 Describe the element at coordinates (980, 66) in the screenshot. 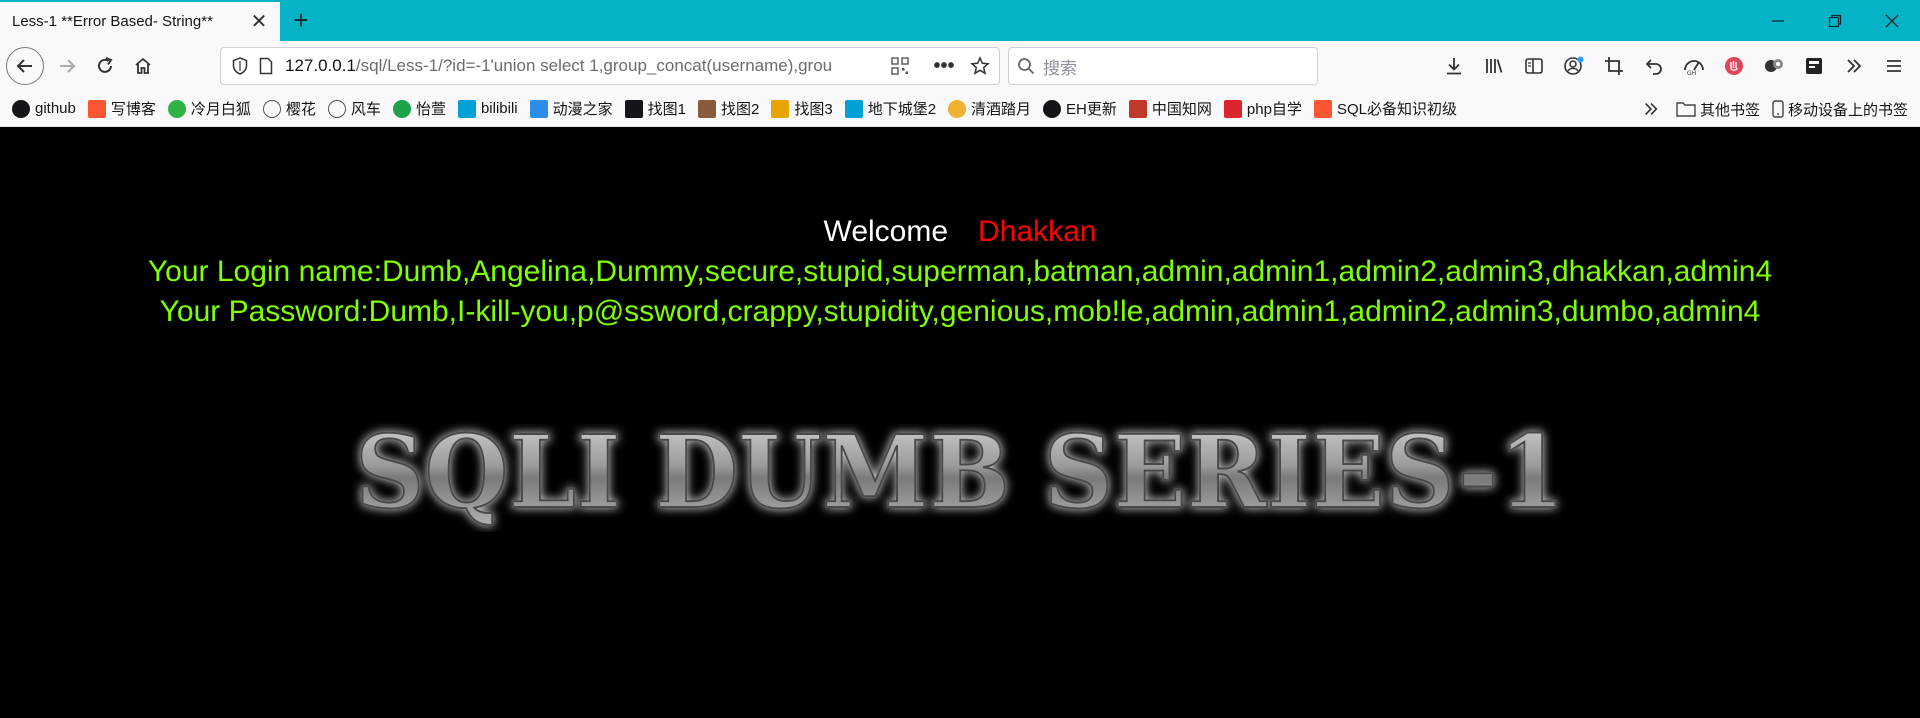

I see `bookmark-star-icon` at that location.